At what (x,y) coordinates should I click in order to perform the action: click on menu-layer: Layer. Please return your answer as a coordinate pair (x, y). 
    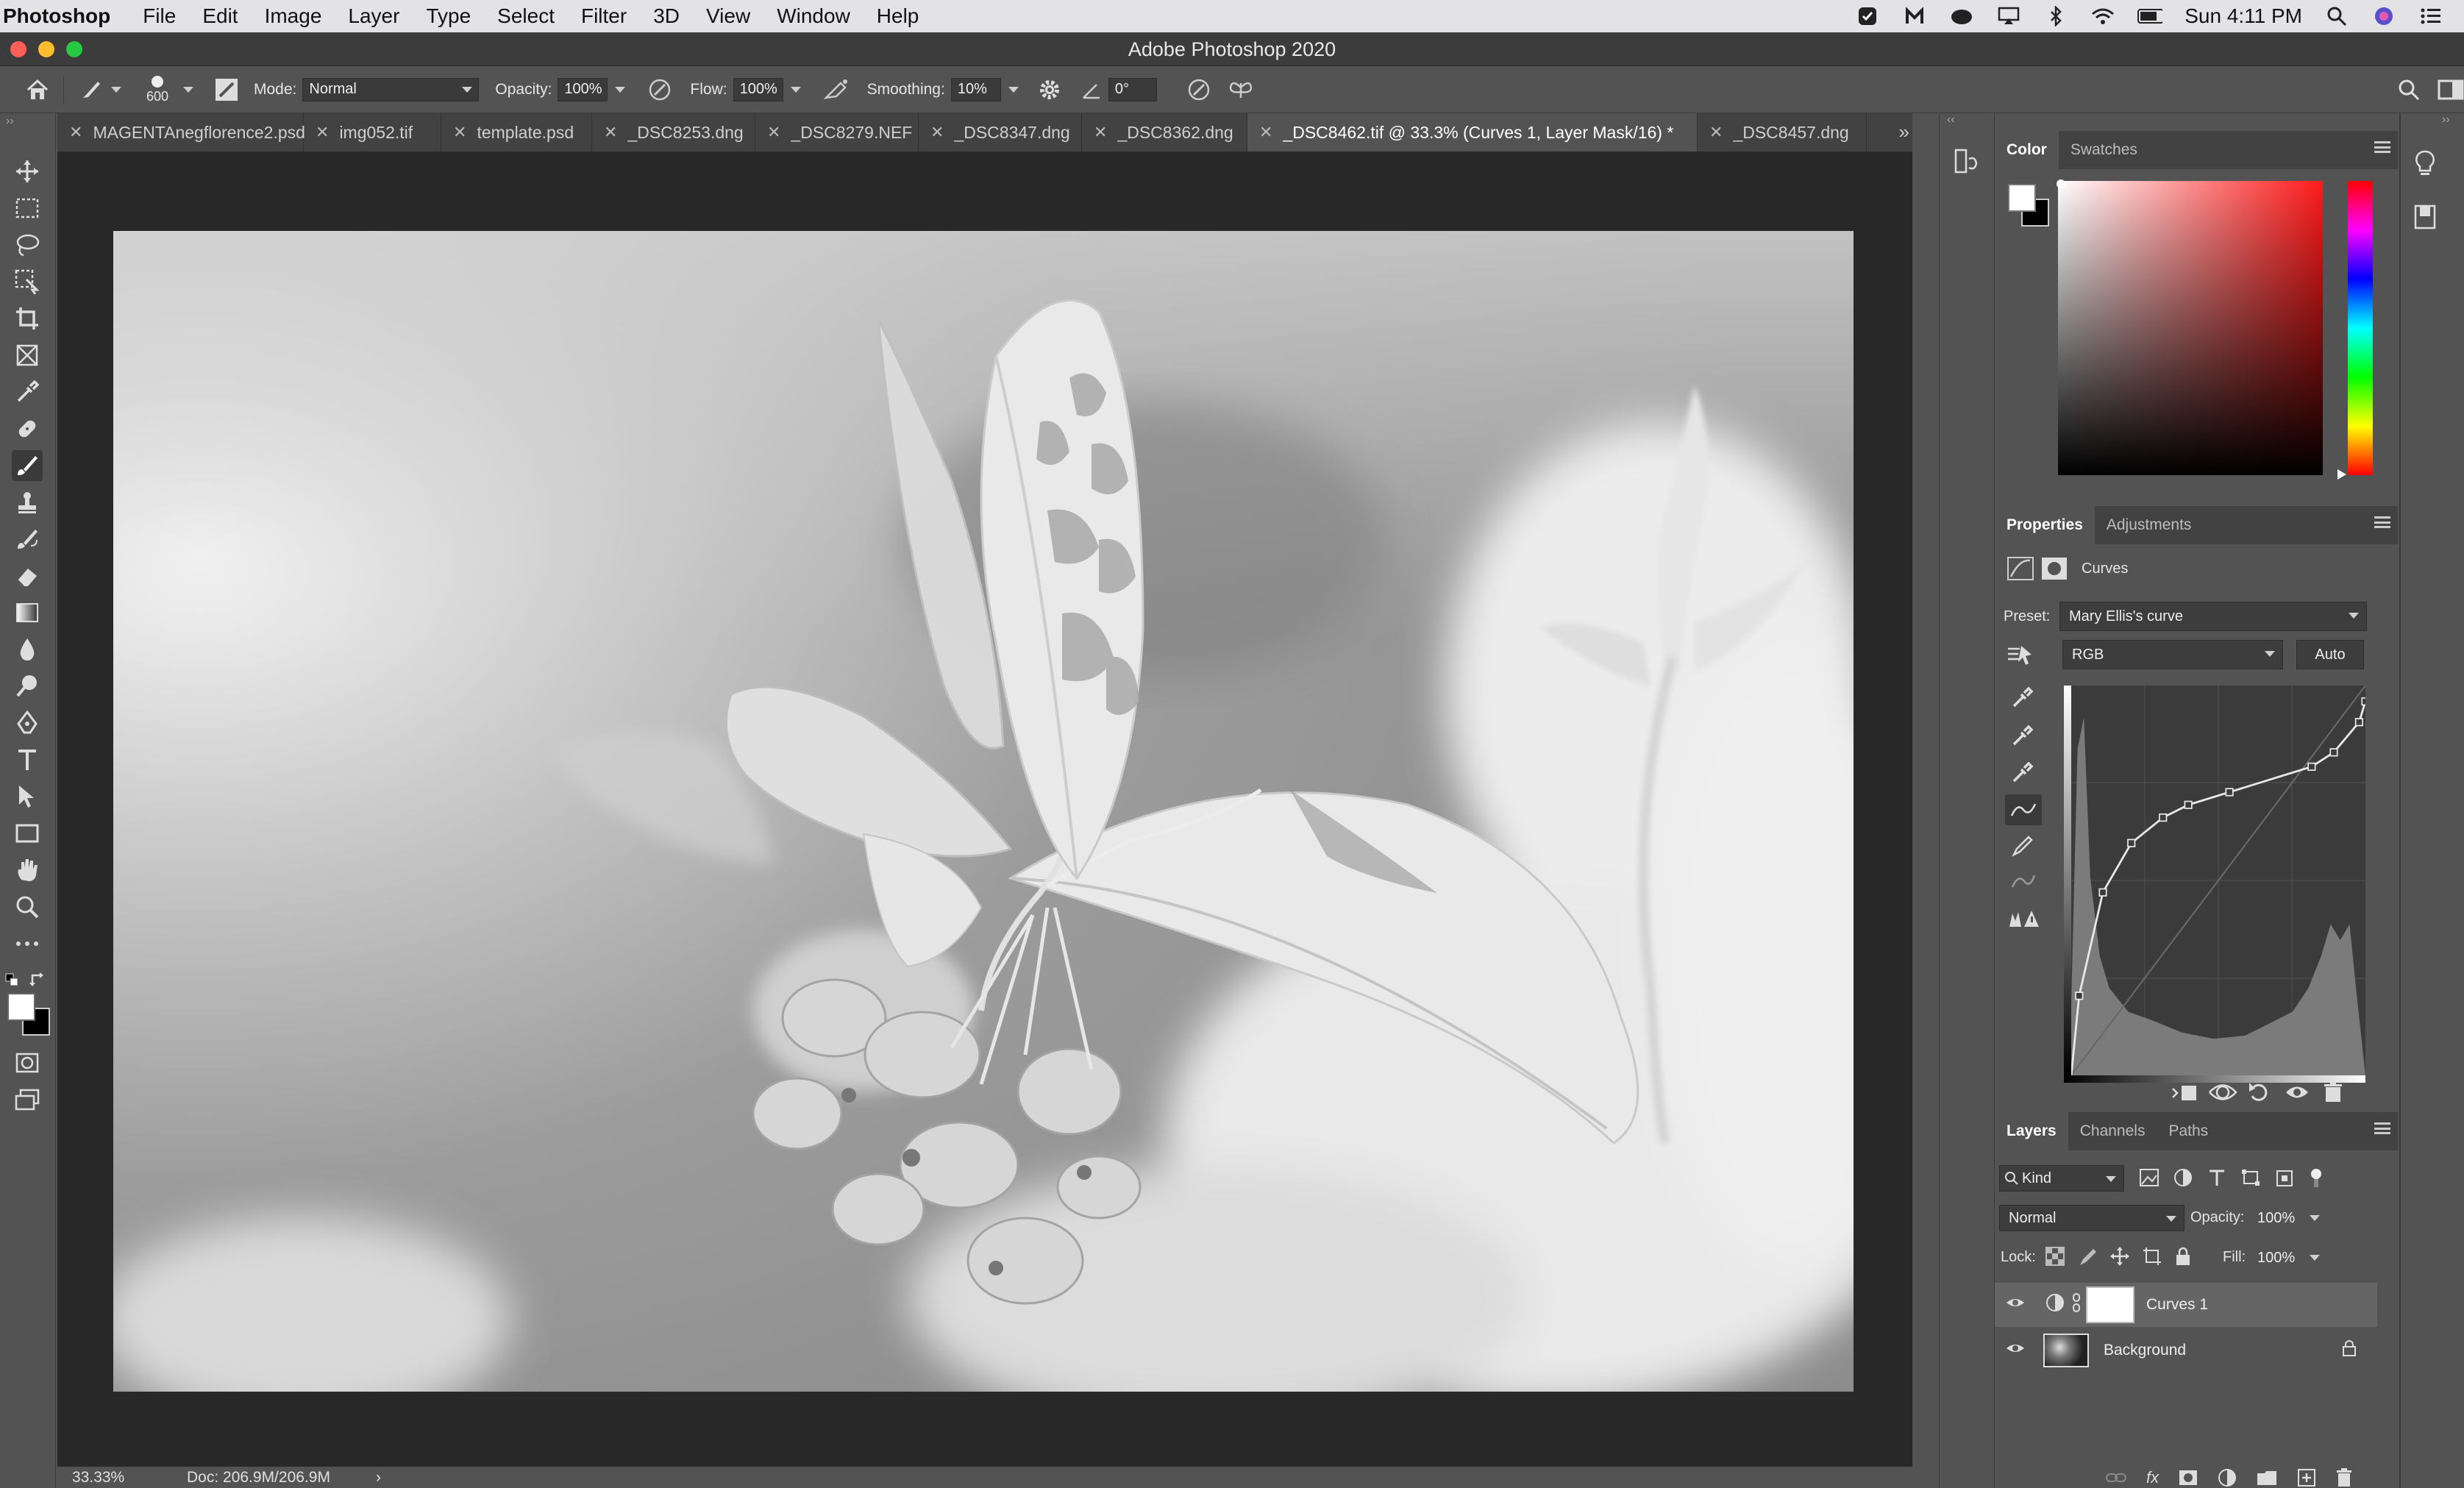
    Looking at the image, I should click on (374, 16).